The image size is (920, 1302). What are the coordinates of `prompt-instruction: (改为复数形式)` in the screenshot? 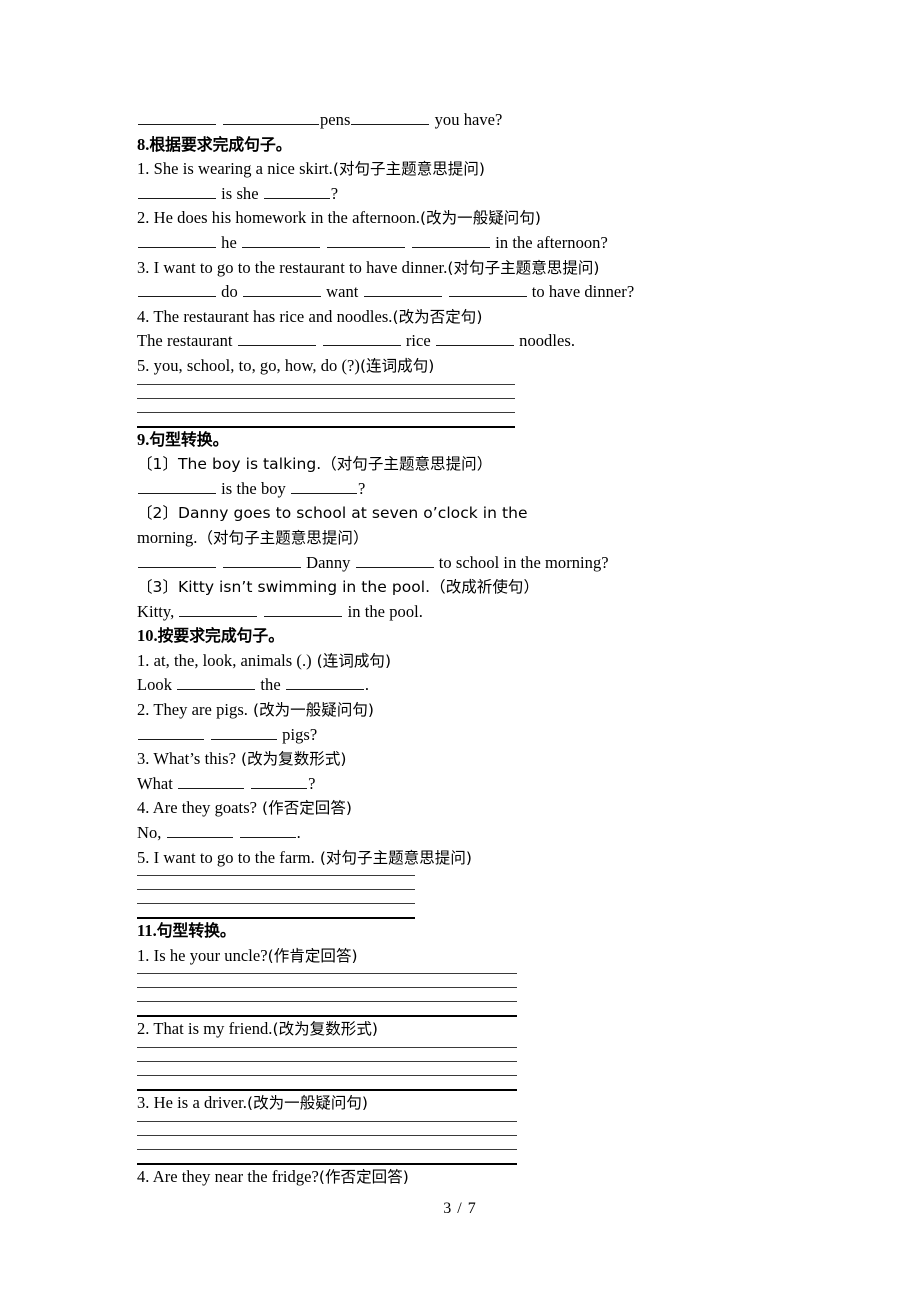 It's located at (293, 759).